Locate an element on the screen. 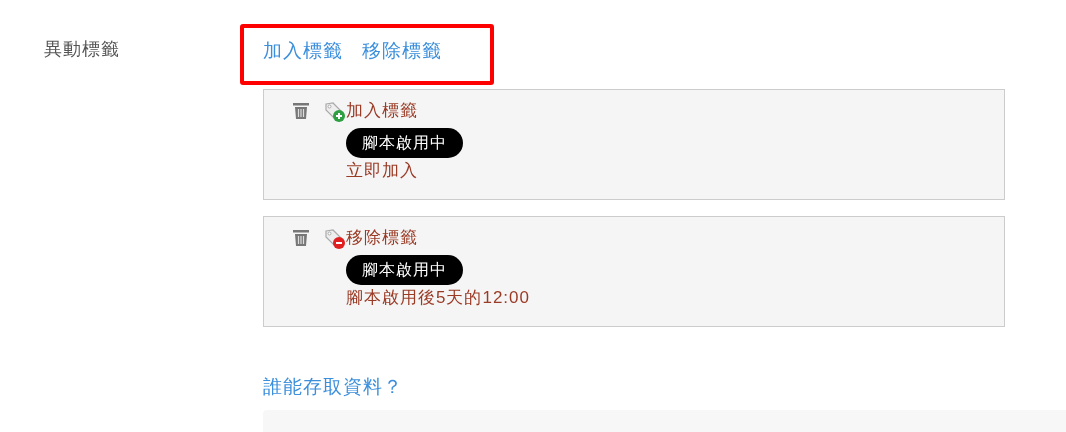 This screenshot has width=1066, height=432. tag-link: 加入標籤 is located at coordinates (303, 51).